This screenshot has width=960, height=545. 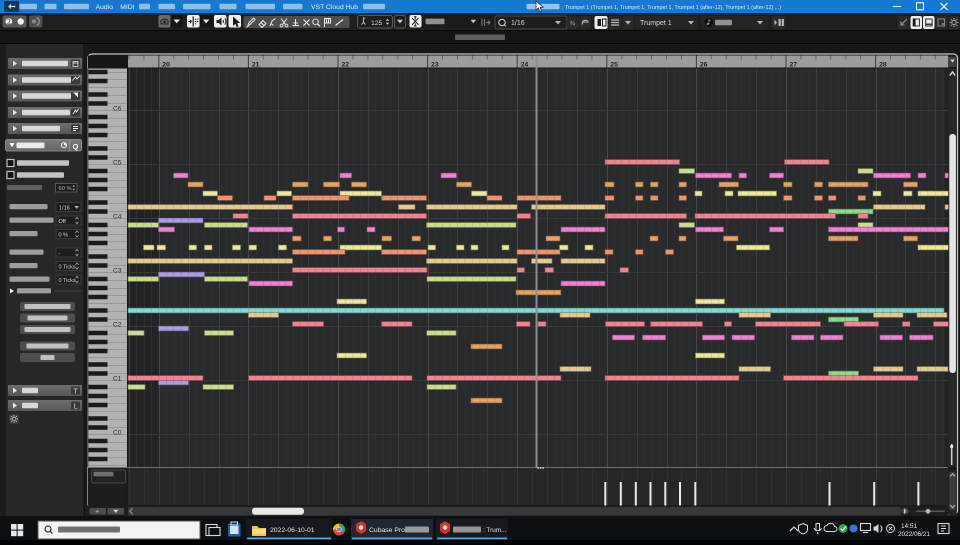 What do you see at coordinates (166, 65) in the screenshot?
I see `svg-text: 20` at bounding box center [166, 65].